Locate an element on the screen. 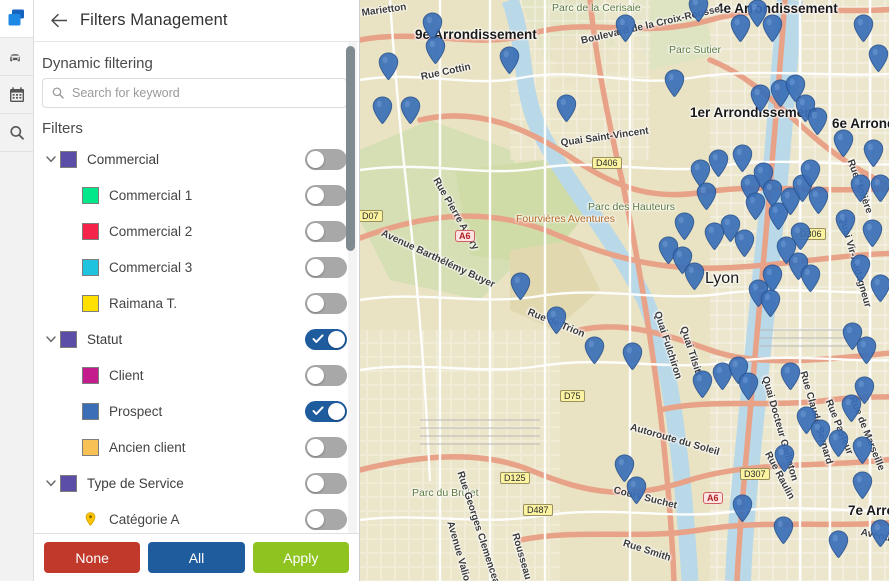  all-button: All is located at coordinates (196, 557).